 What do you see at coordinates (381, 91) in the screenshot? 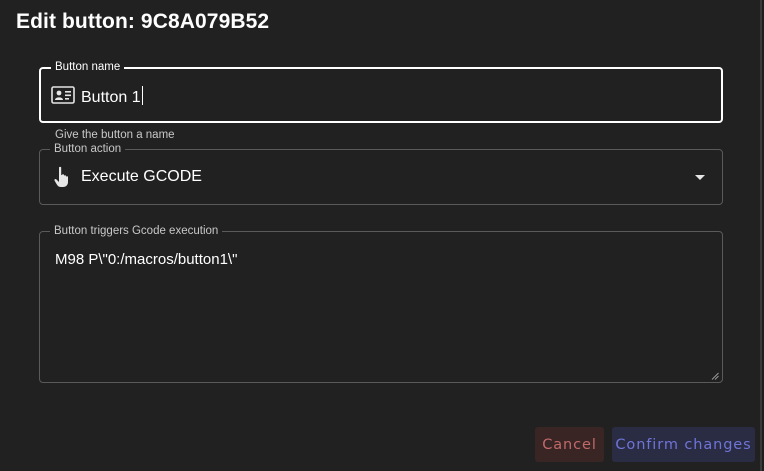
I see `button-name-field: Button name Button 1` at bounding box center [381, 91].